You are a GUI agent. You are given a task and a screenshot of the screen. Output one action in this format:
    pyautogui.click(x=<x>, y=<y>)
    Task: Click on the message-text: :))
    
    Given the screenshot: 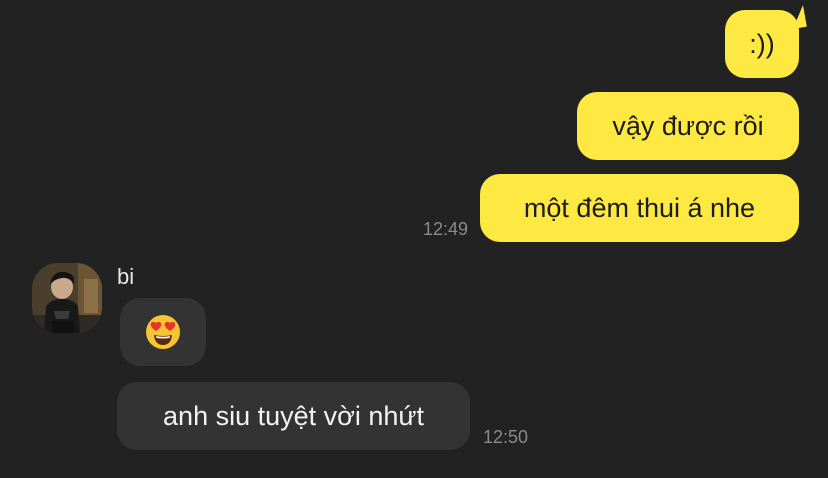 What is the action you would take?
    pyautogui.click(x=762, y=43)
    